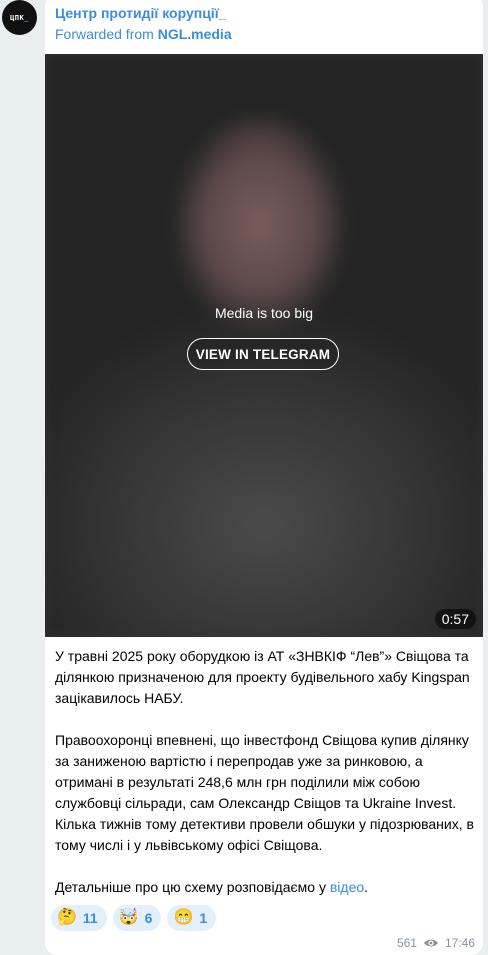  What do you see at coordinates (459, 943) in the screenshot?
I see `message-time: 17:46` at bounding box center [459, 943].